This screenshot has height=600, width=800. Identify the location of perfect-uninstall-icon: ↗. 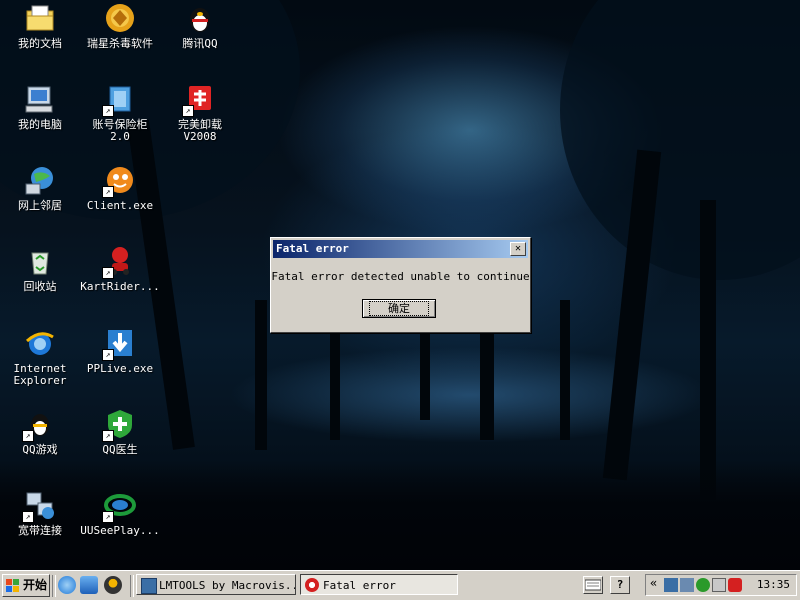
(199, 100).